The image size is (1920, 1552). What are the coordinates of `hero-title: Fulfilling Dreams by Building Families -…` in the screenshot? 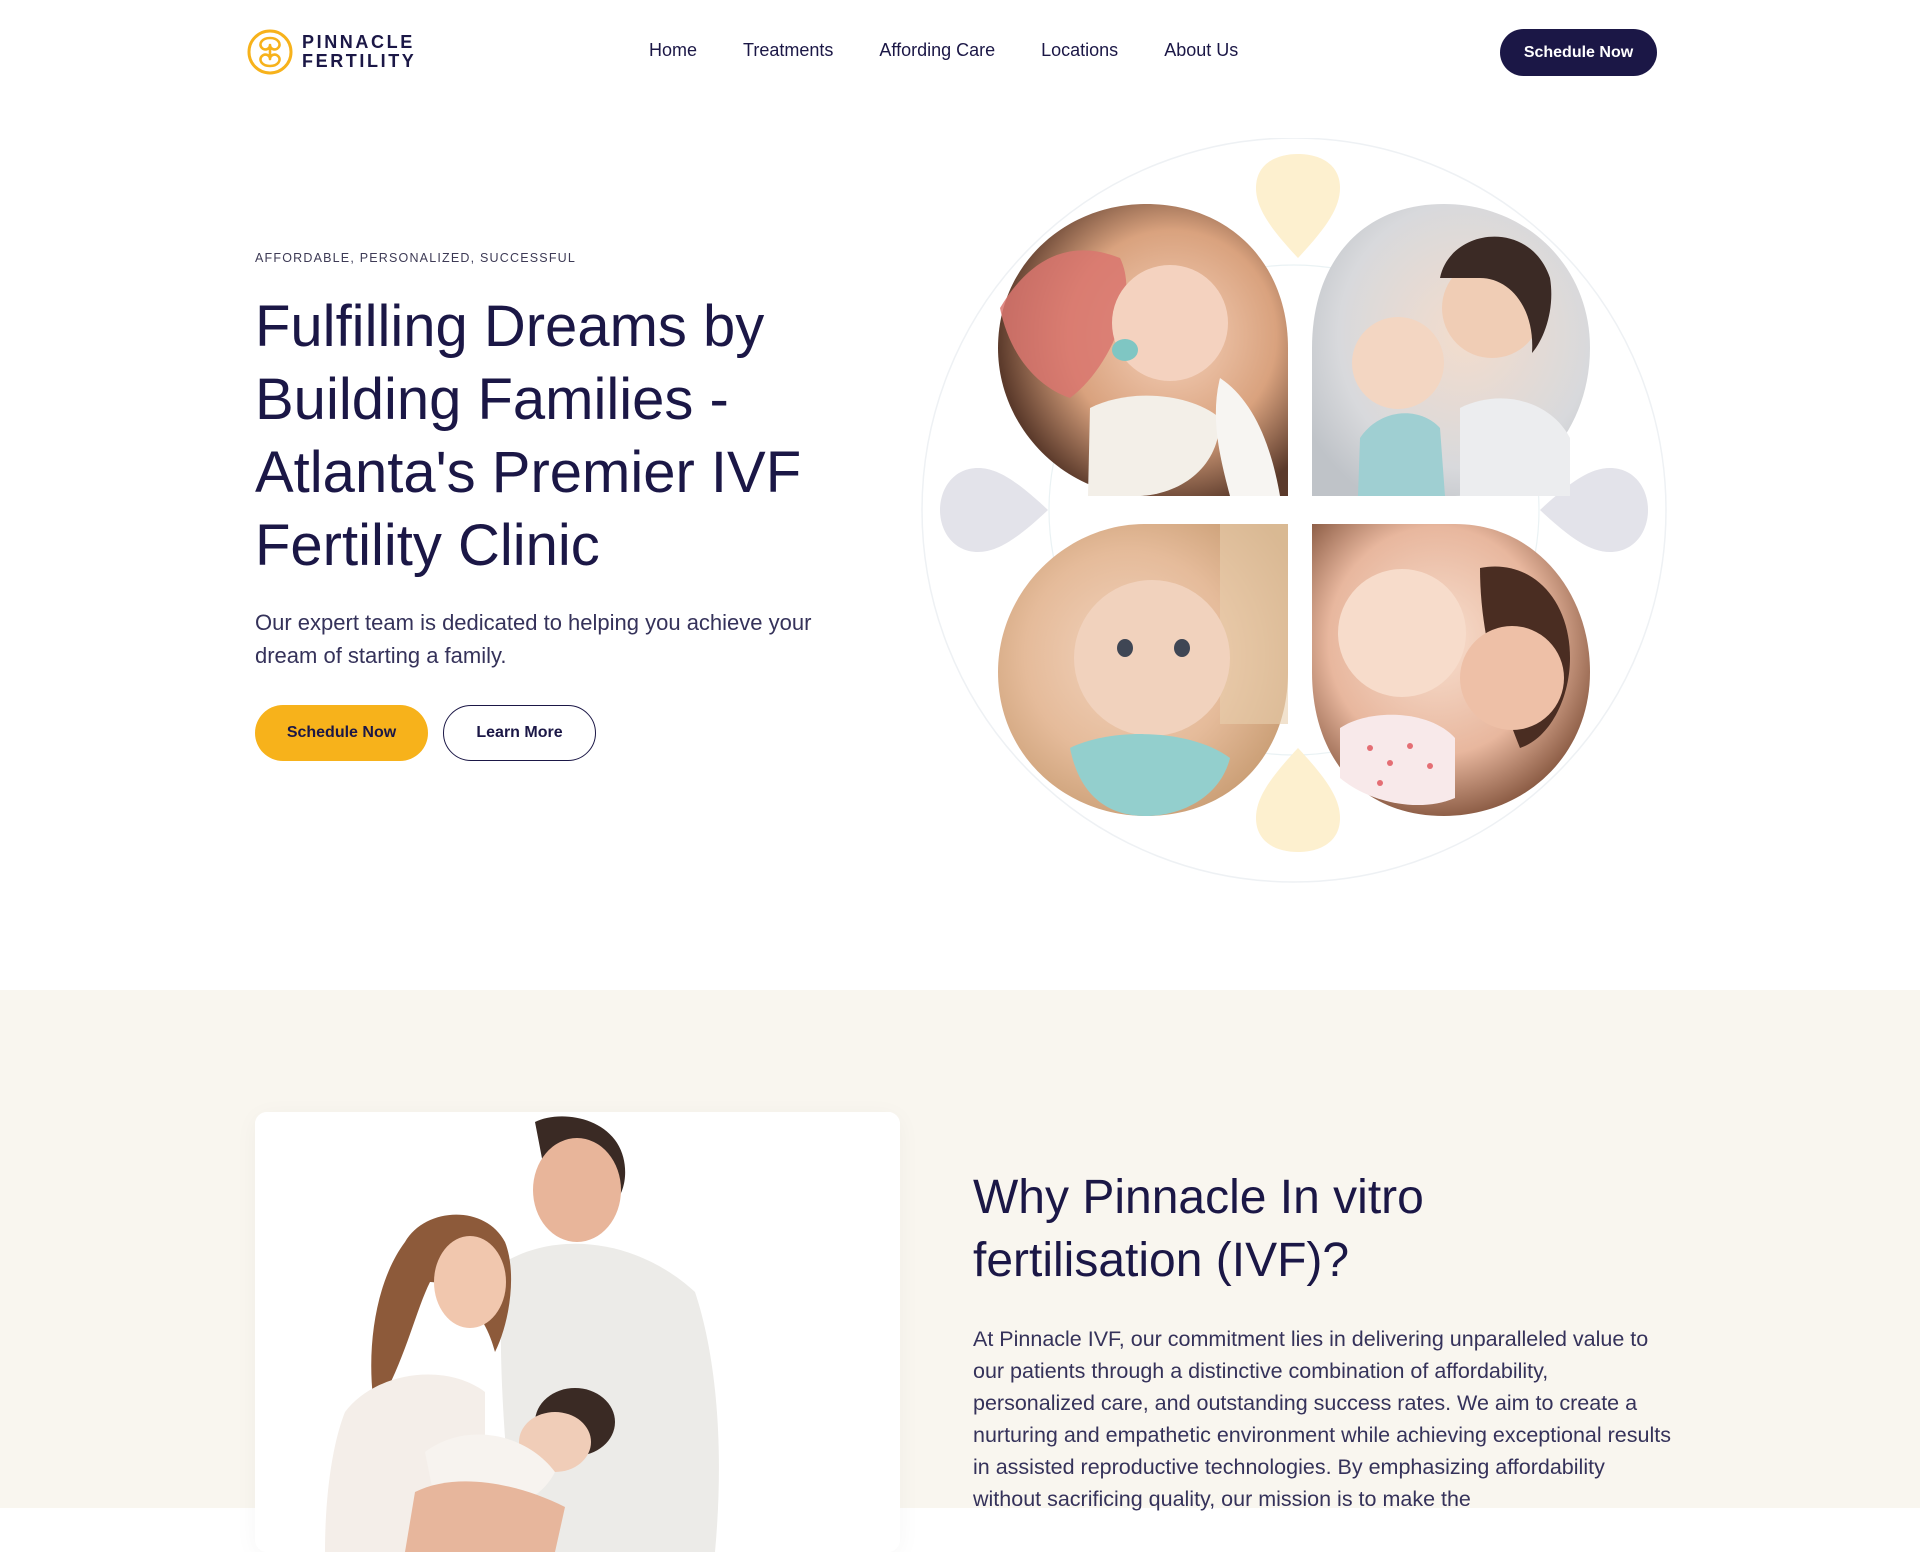 It's located at (528, 436).